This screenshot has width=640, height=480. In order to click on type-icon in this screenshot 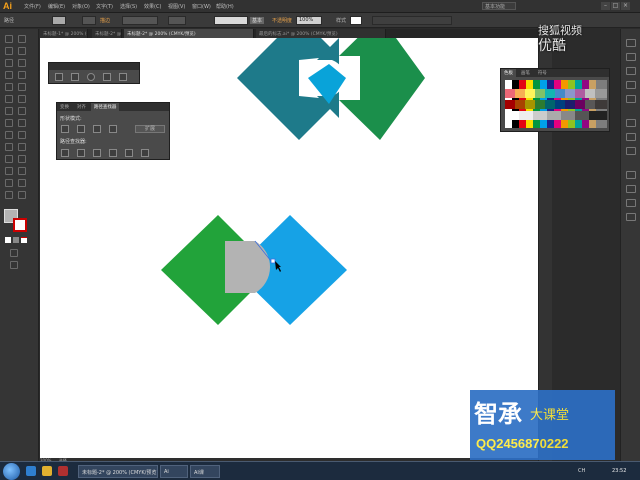, I will do `click(22, 63)`.